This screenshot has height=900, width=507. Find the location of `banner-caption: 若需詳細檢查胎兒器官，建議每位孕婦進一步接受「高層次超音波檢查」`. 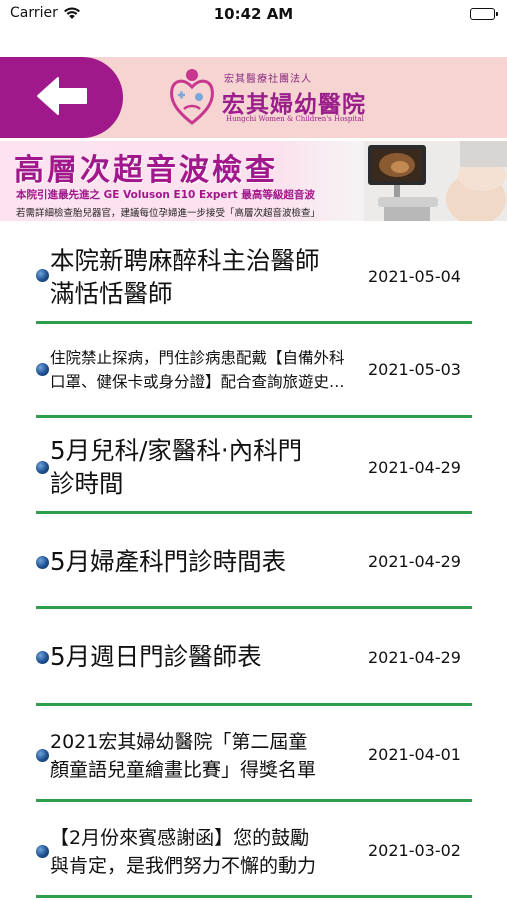

banner-caption: 若需詳細檢查胎兒器官，建議每位孕婦進一步接受「高層次超音波檢查」 is located at coordinates (168, 213).